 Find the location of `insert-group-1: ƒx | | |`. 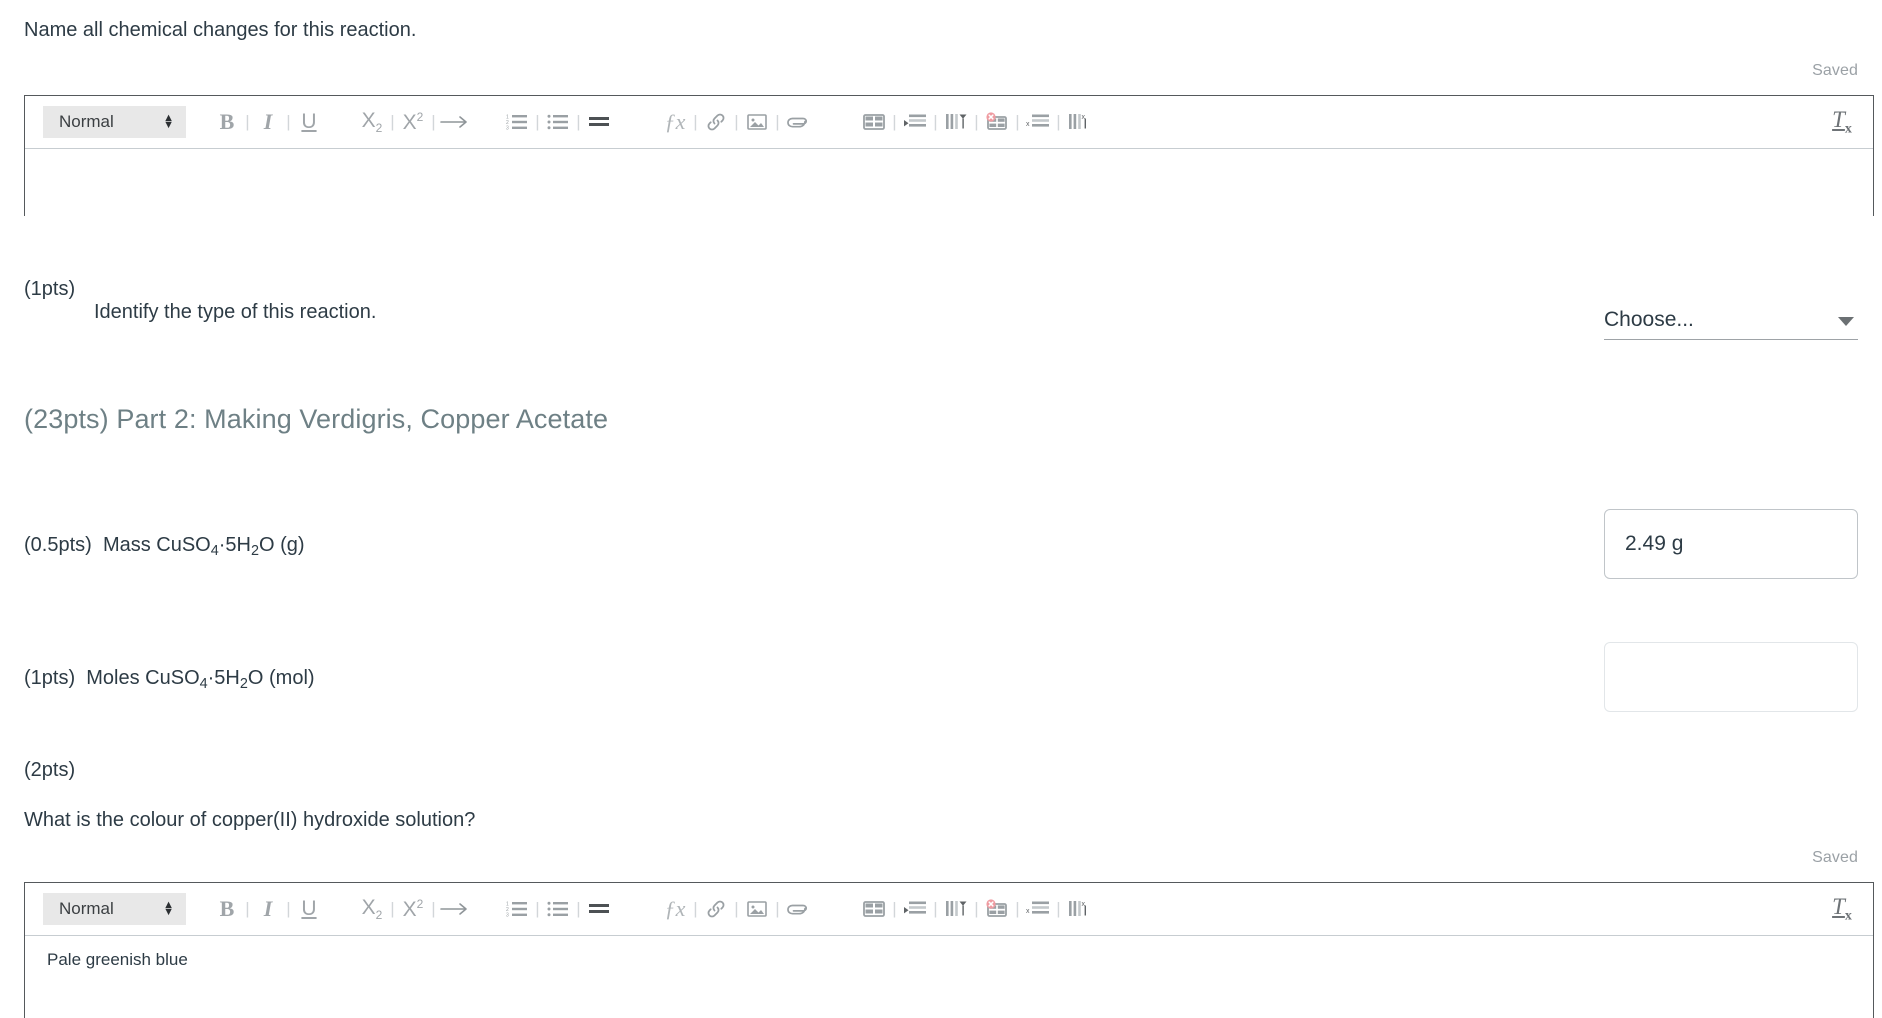

insert-group-1: ƒx | | | is located at coordinates (736, 122).